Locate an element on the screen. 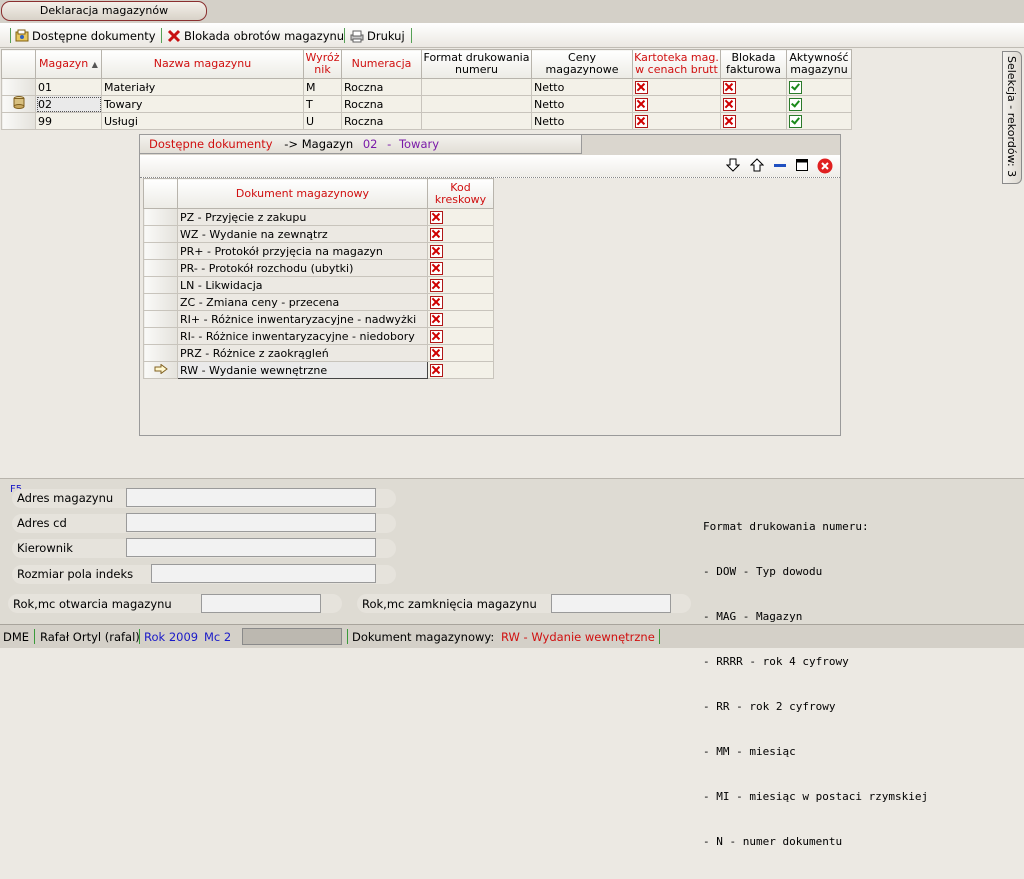 Image resolution: width=1024 pixels, height=879 pixels. list-item: RW - Wydanie wewnętrzne is located at coordinates (318, 370).